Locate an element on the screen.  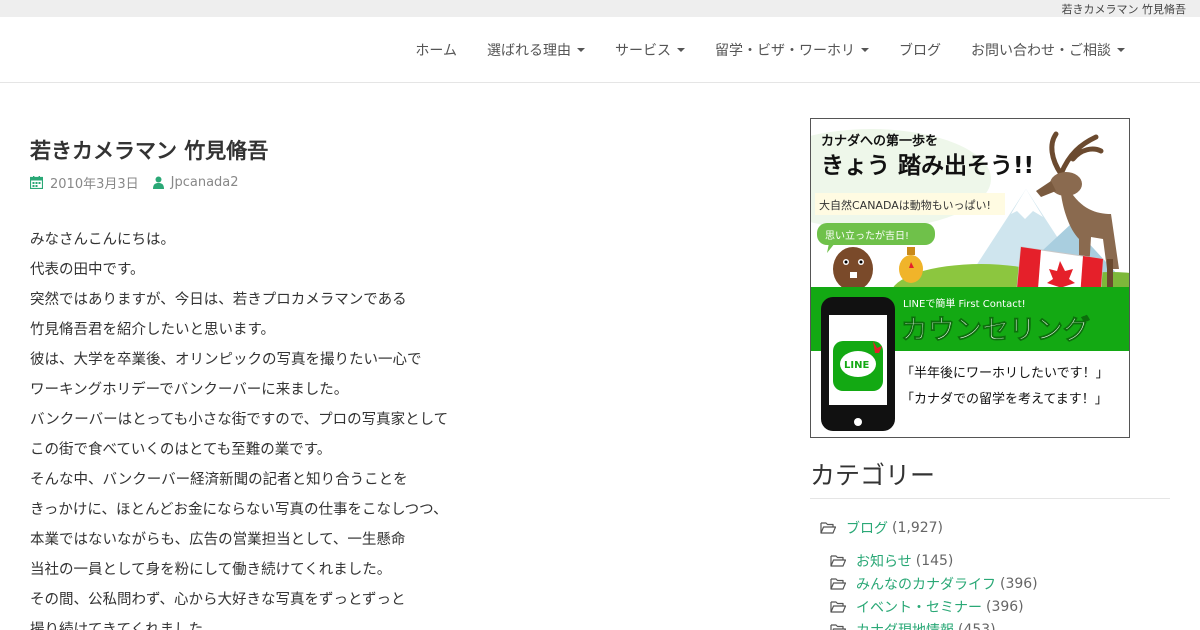
nav-item-label: お問い合わせ・ご相談 is located at coordinates (1041, 51).